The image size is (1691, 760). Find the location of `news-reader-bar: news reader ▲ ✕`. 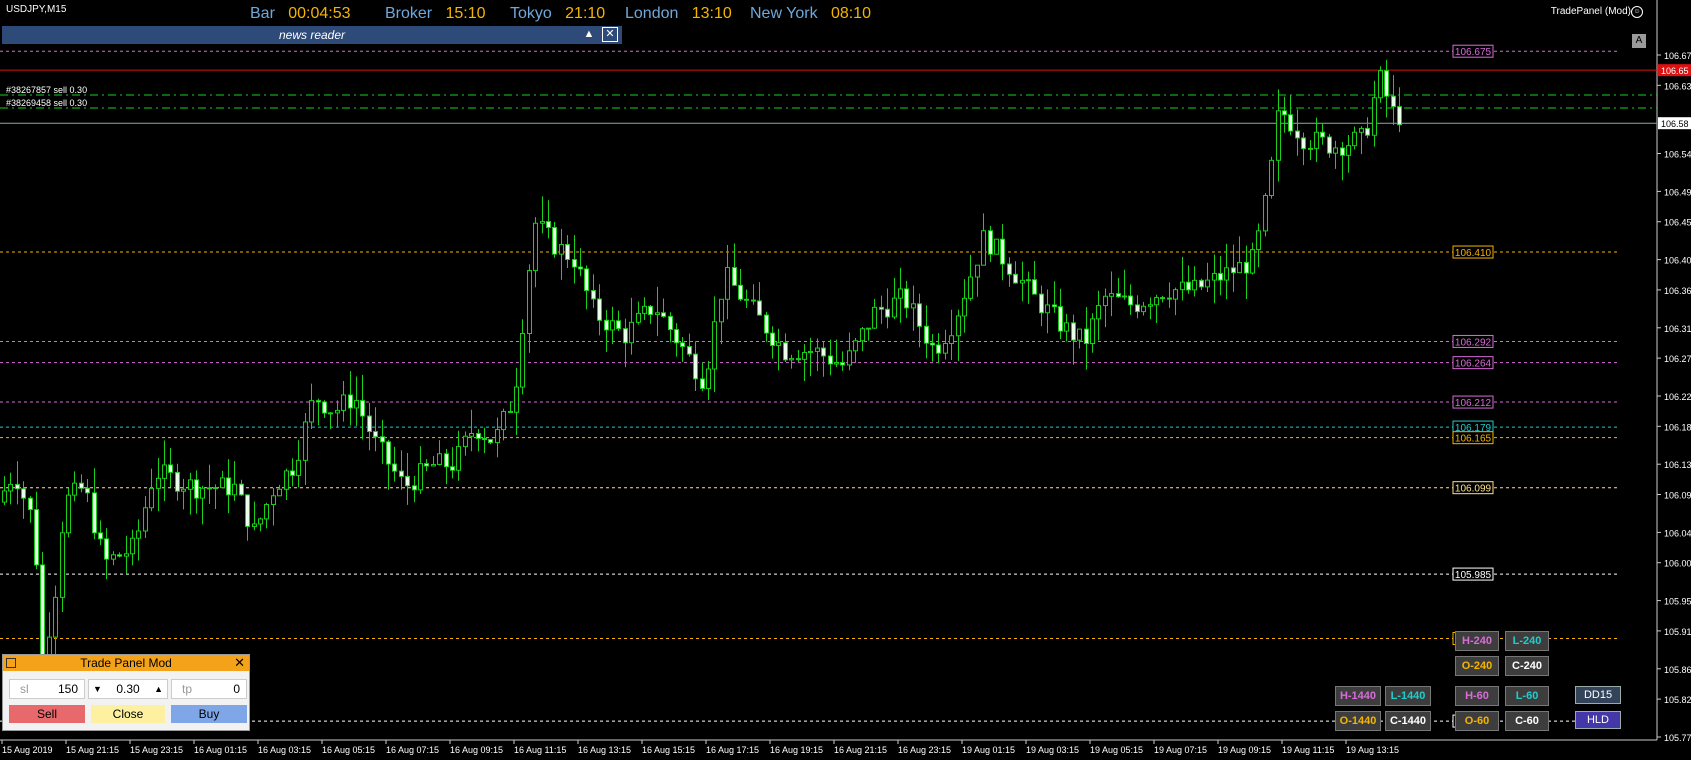

news-reader-bar: news reader ▲ ✕ is located at coordinates (312, 35).